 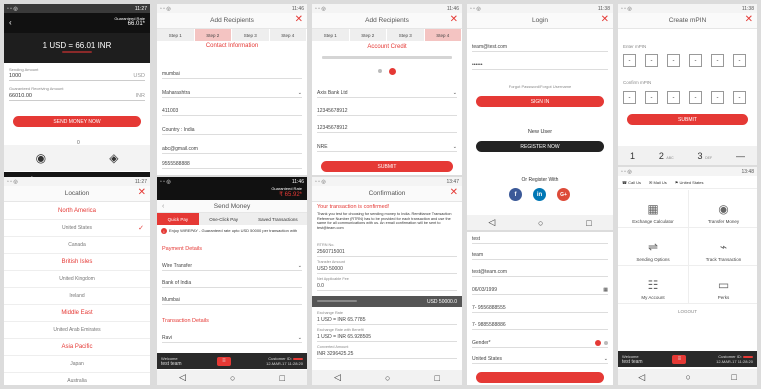 I want to click on google-plus-icon: G+, so click(x=563, y=194).